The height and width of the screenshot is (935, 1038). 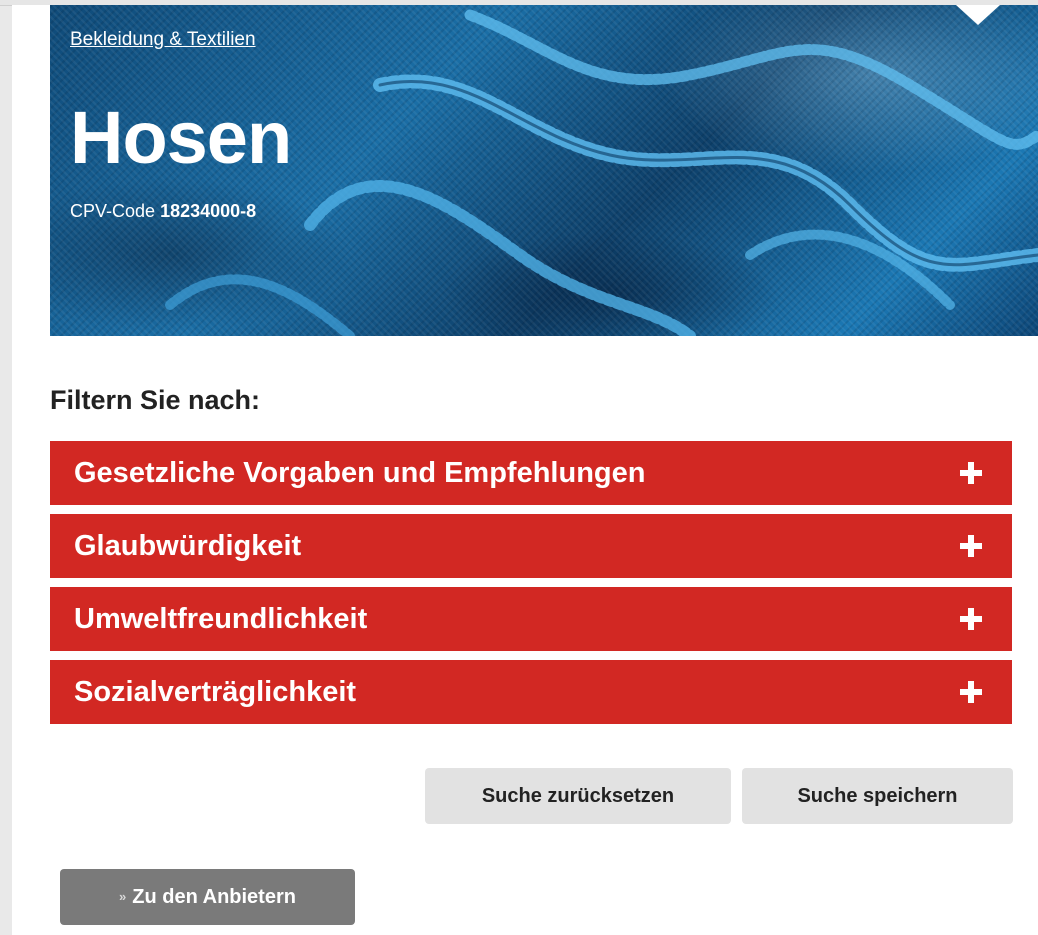 What do you see at coordinates (578, 796) in the screenshot?
I see `reset-search-button: Suche zurücksetzen` at bounding box center [578, 796].